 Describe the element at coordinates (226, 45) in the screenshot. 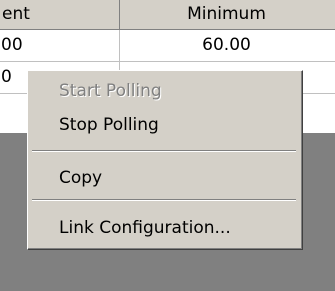

I see `table-cell-minimum: 60.00` at that location.